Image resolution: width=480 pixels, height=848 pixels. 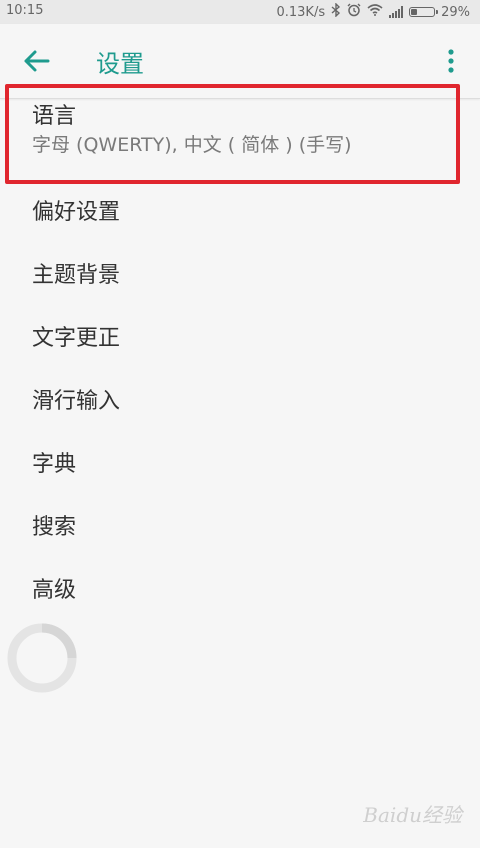 I want to click on battery-icon, so click(x=424, y=12).